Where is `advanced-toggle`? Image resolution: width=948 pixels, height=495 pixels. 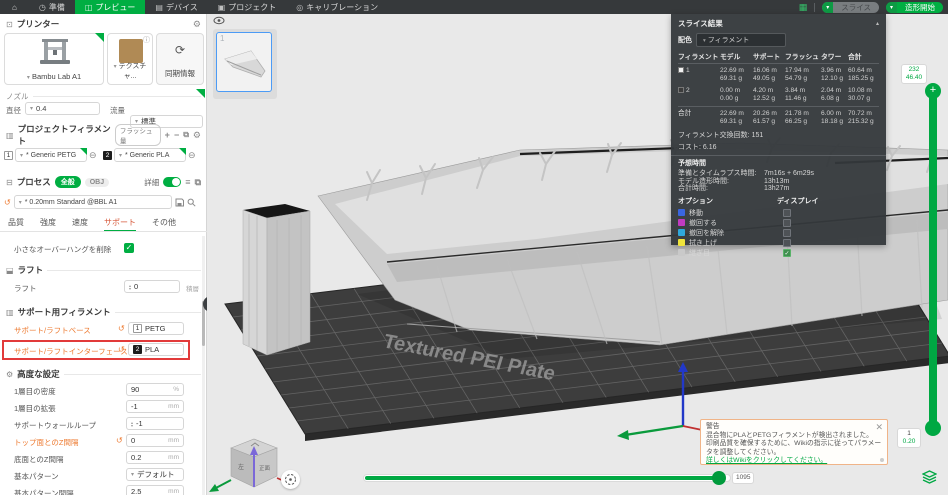 advanced-toggle is located at coordinates (172, 182).